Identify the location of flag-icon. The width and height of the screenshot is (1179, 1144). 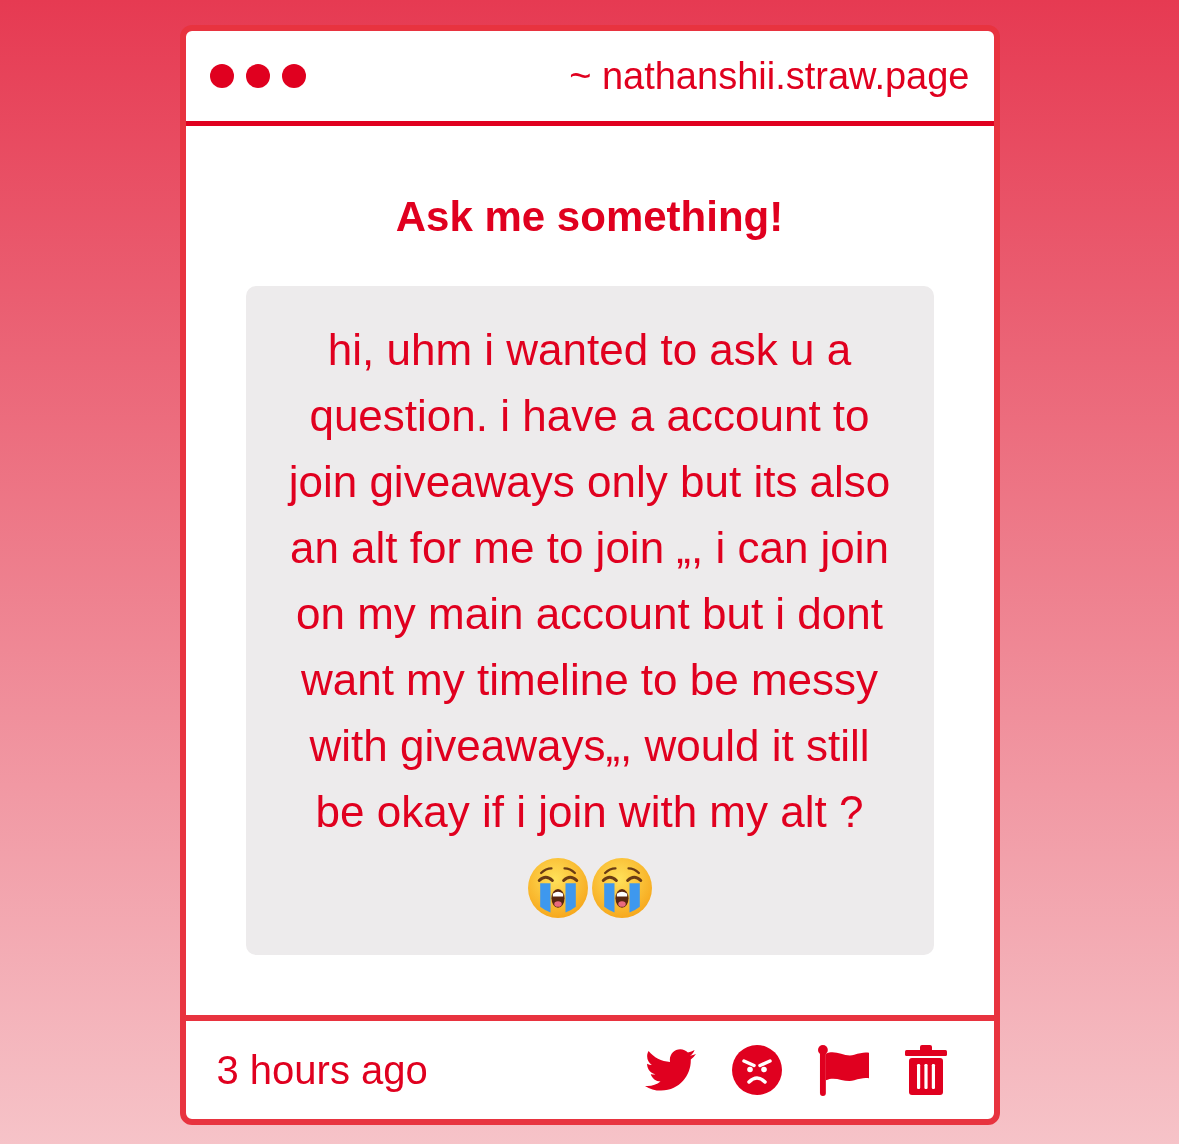
(843, 1070).